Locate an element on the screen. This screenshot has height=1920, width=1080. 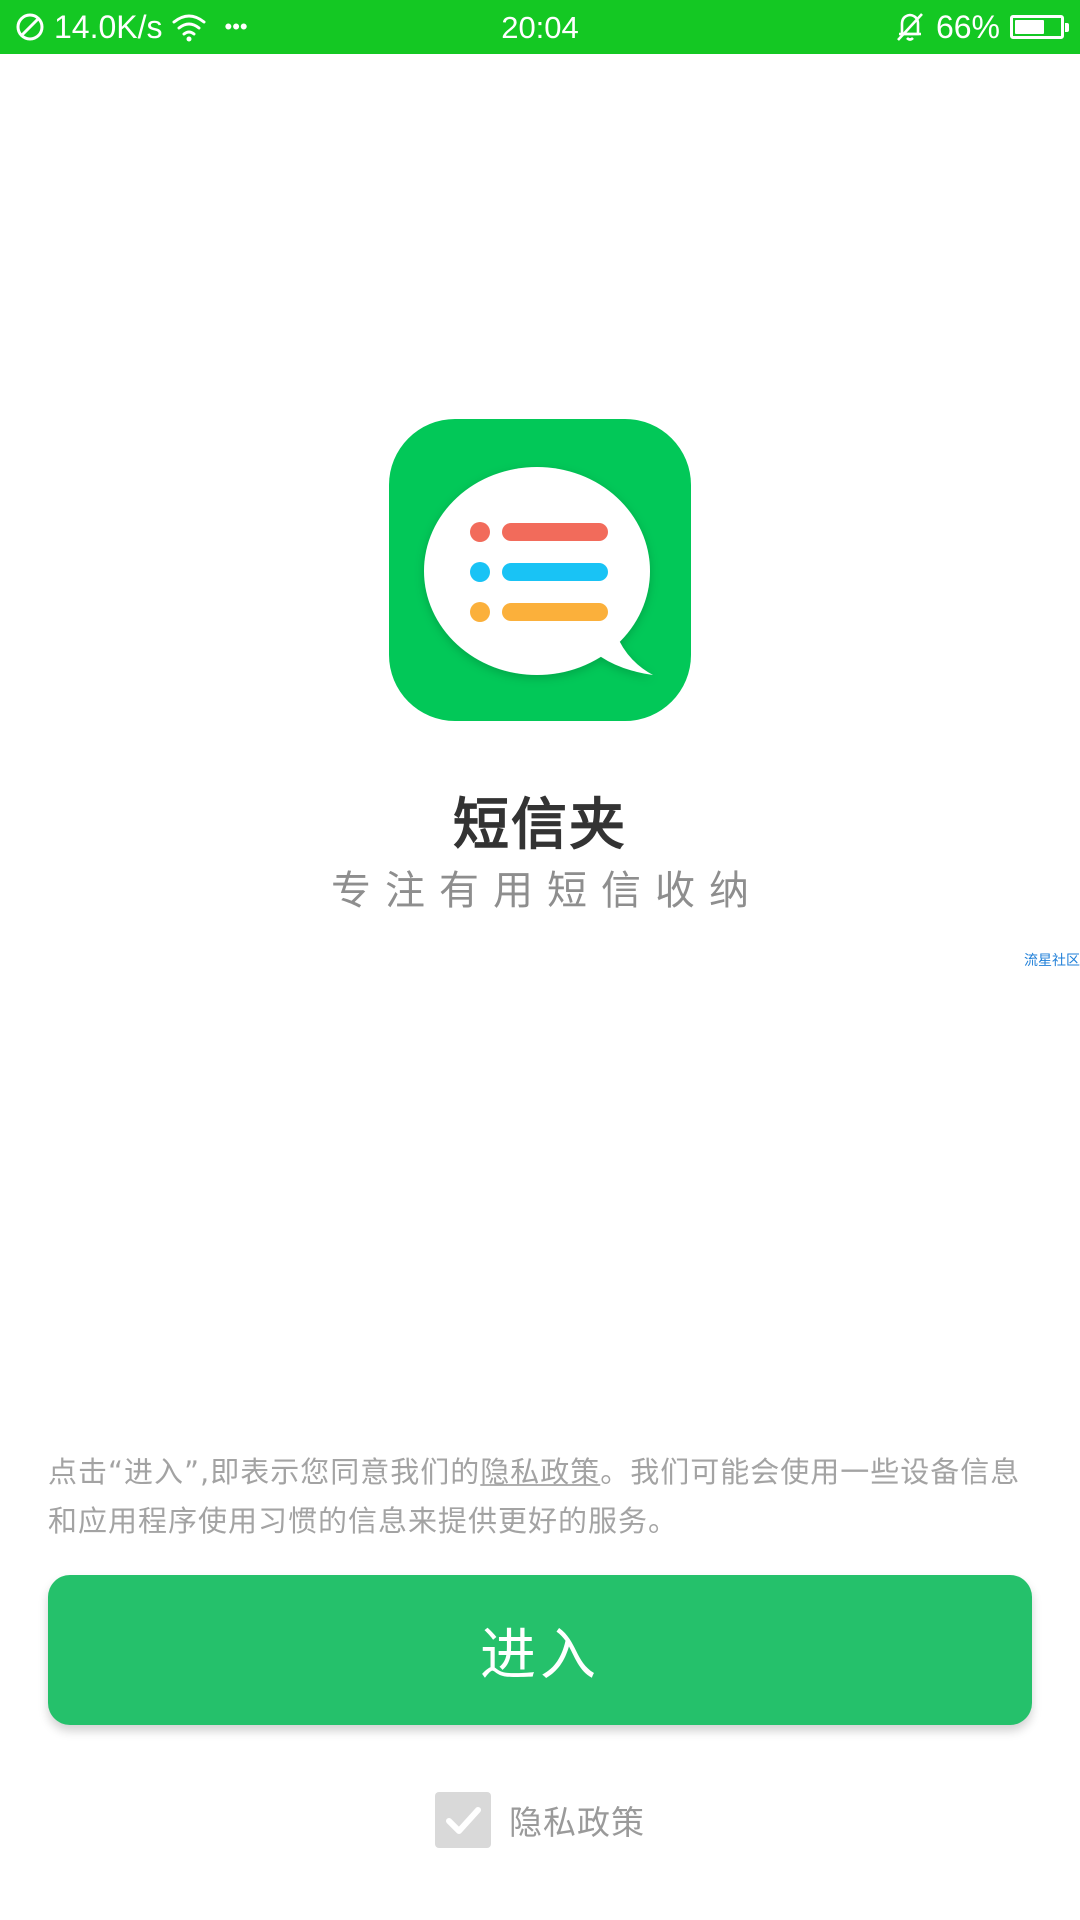
more-notifications: ••• is located at coordinates (236, 26).